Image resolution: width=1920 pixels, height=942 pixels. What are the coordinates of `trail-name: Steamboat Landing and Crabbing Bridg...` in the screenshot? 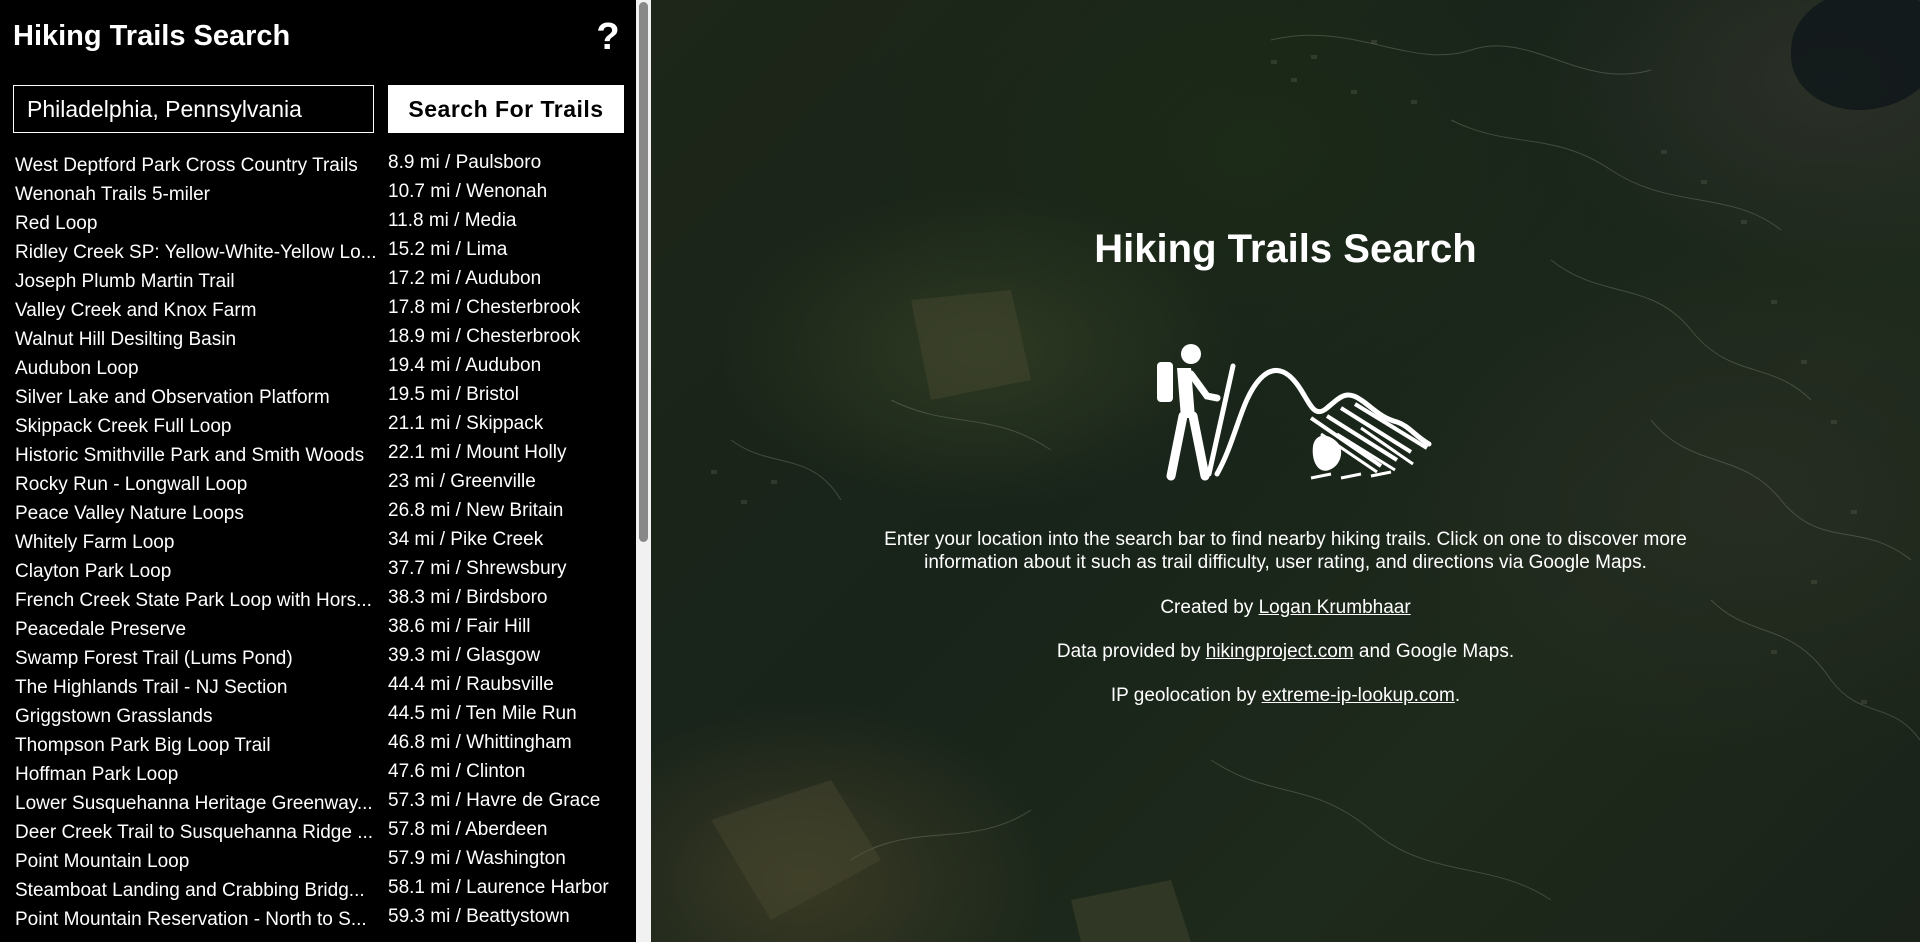 It's located at (190, 890).